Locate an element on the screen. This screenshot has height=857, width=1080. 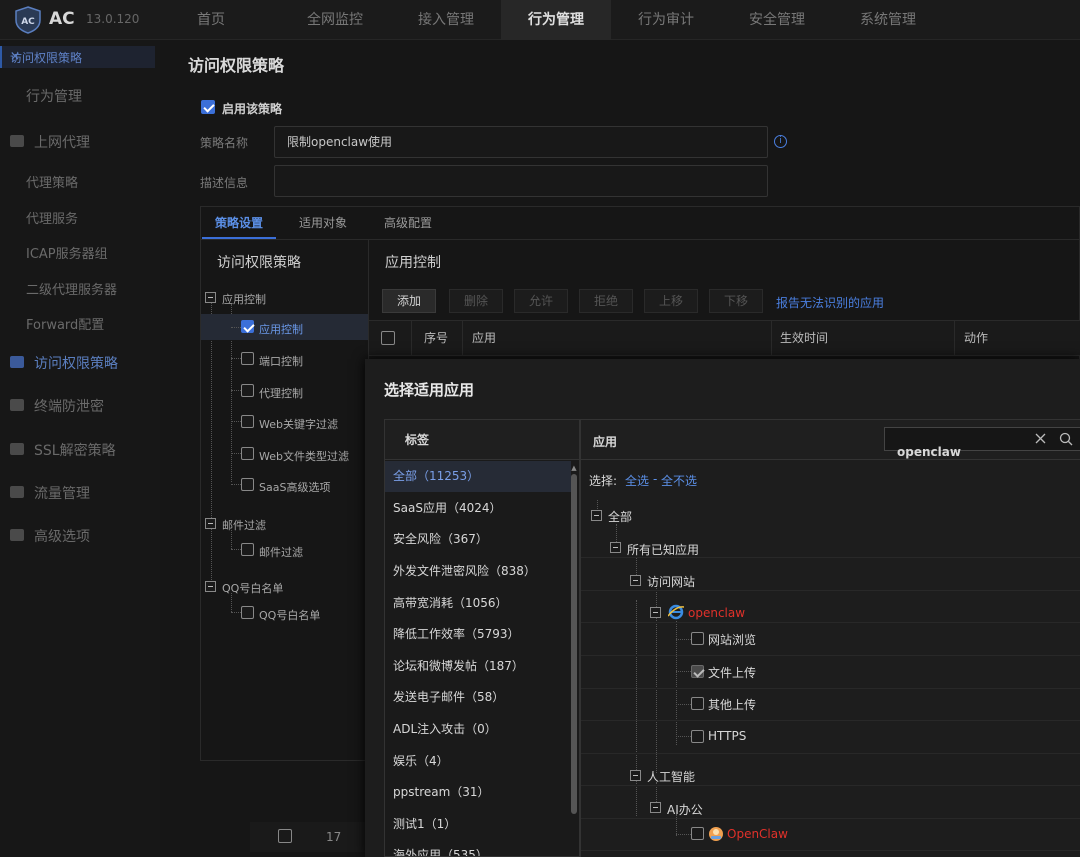
tree-mail-filter: 邮件过滤 is located at coordinates (281, 552).